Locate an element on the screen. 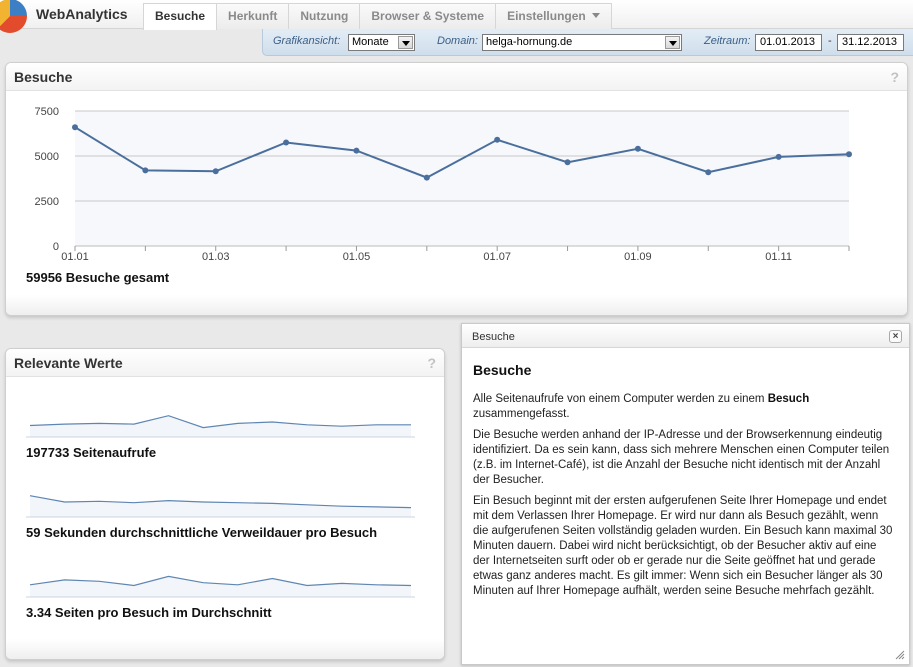 This screenshot has height=667, width=913. metric-pageviews: 197733 Seitenaufrufe is located at coordinates (91, 452).